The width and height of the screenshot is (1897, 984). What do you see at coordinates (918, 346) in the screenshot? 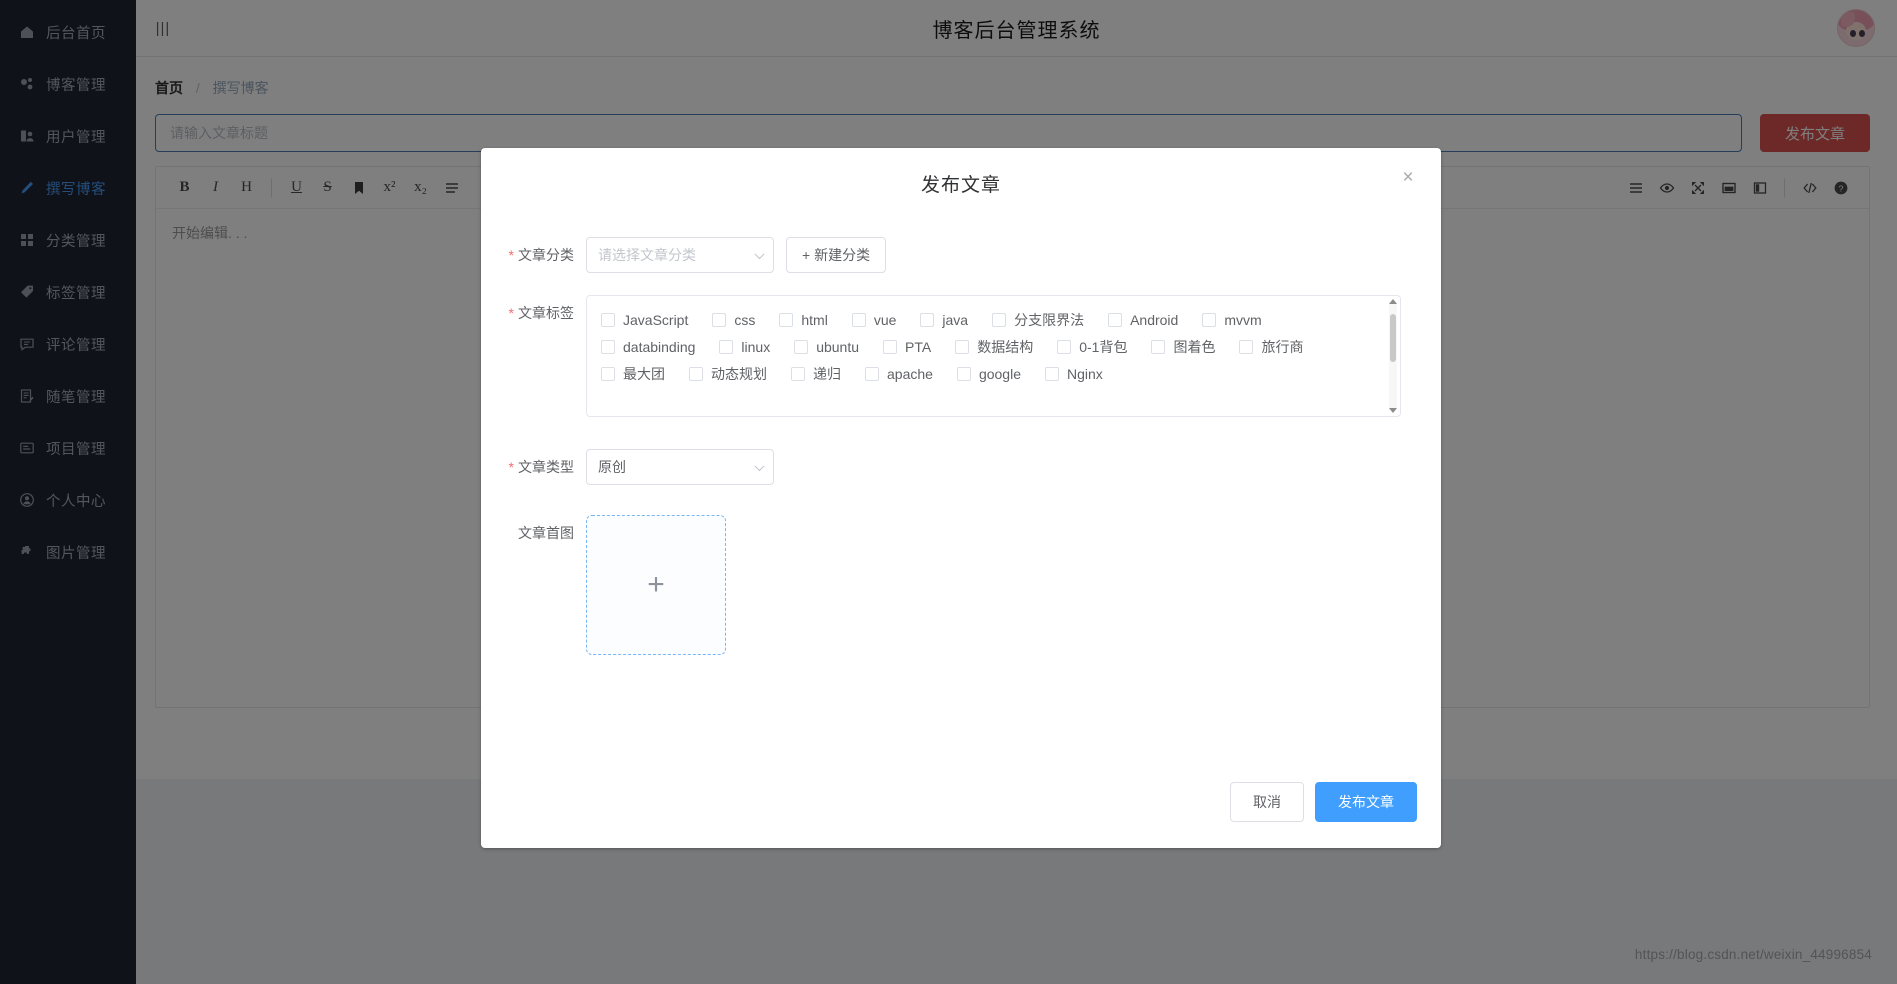
I see `tag-label: PTA` at bounding box center [918, 346].